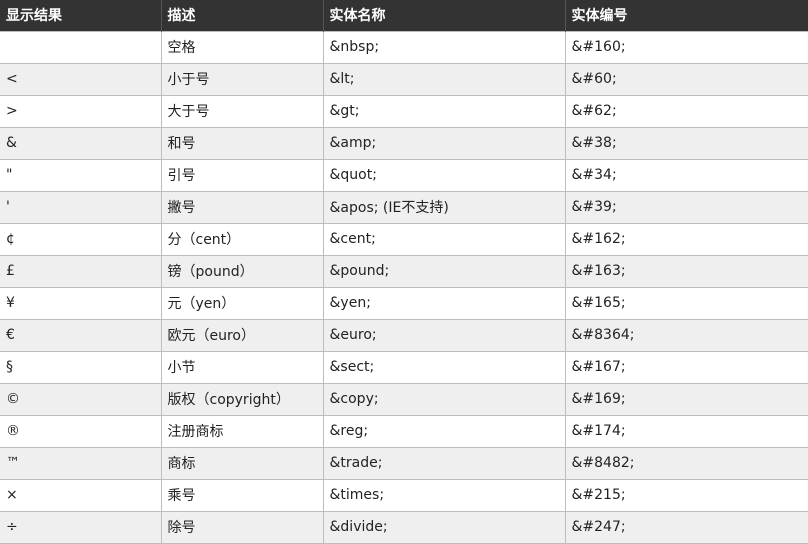 The width and height of the screenshot is (808, 544). What do you see at coordinates (444, 207) in the screenshot?
I see `cell-entity-name: &apos; (IE不支持)` at bounding box center [444, 207].